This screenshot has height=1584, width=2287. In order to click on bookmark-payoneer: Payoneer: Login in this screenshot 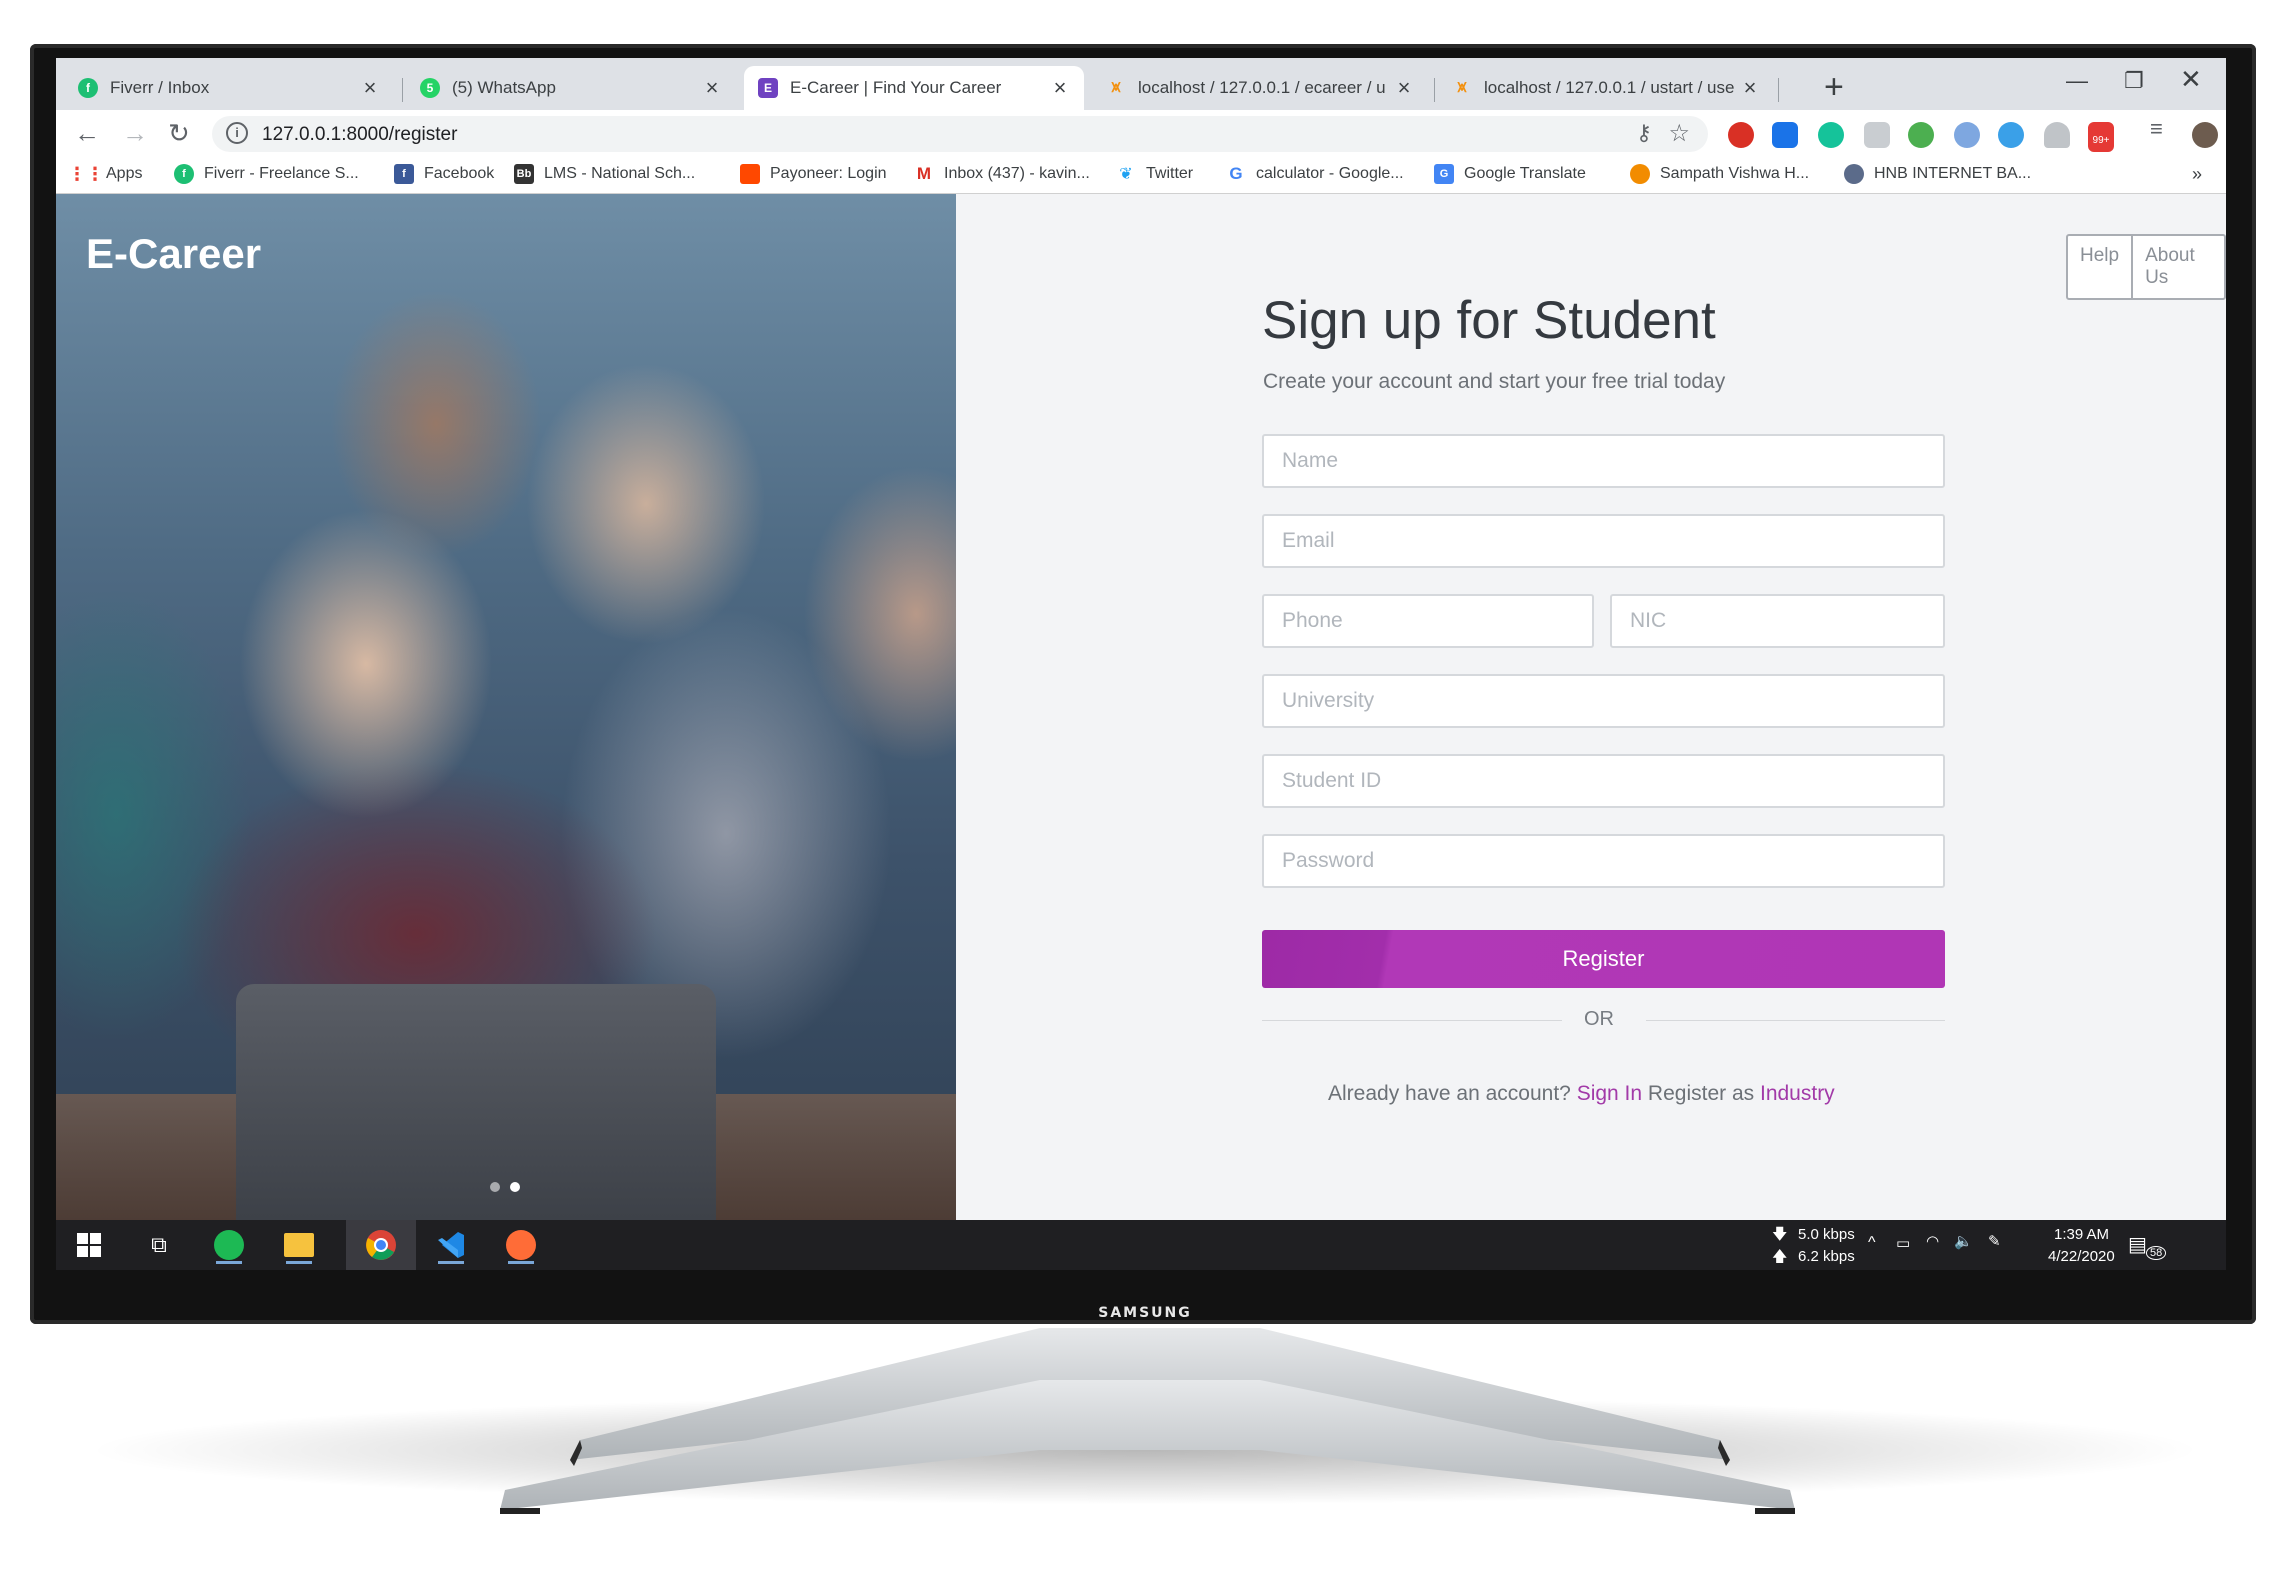, I will do `click(813, 174)`.